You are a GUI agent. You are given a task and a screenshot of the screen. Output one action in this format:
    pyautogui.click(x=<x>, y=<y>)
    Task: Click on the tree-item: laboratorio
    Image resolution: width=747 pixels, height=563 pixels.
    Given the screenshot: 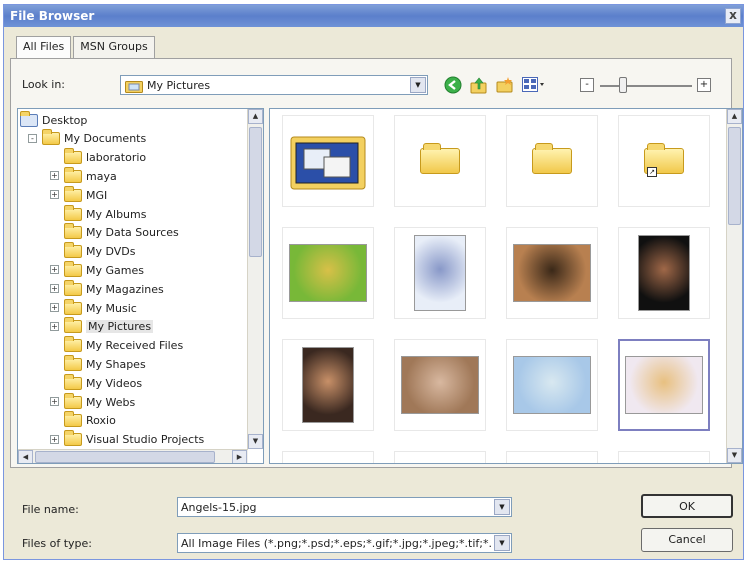 What is the action you would take?
    pyautogui.click(x=105, y=157)
    